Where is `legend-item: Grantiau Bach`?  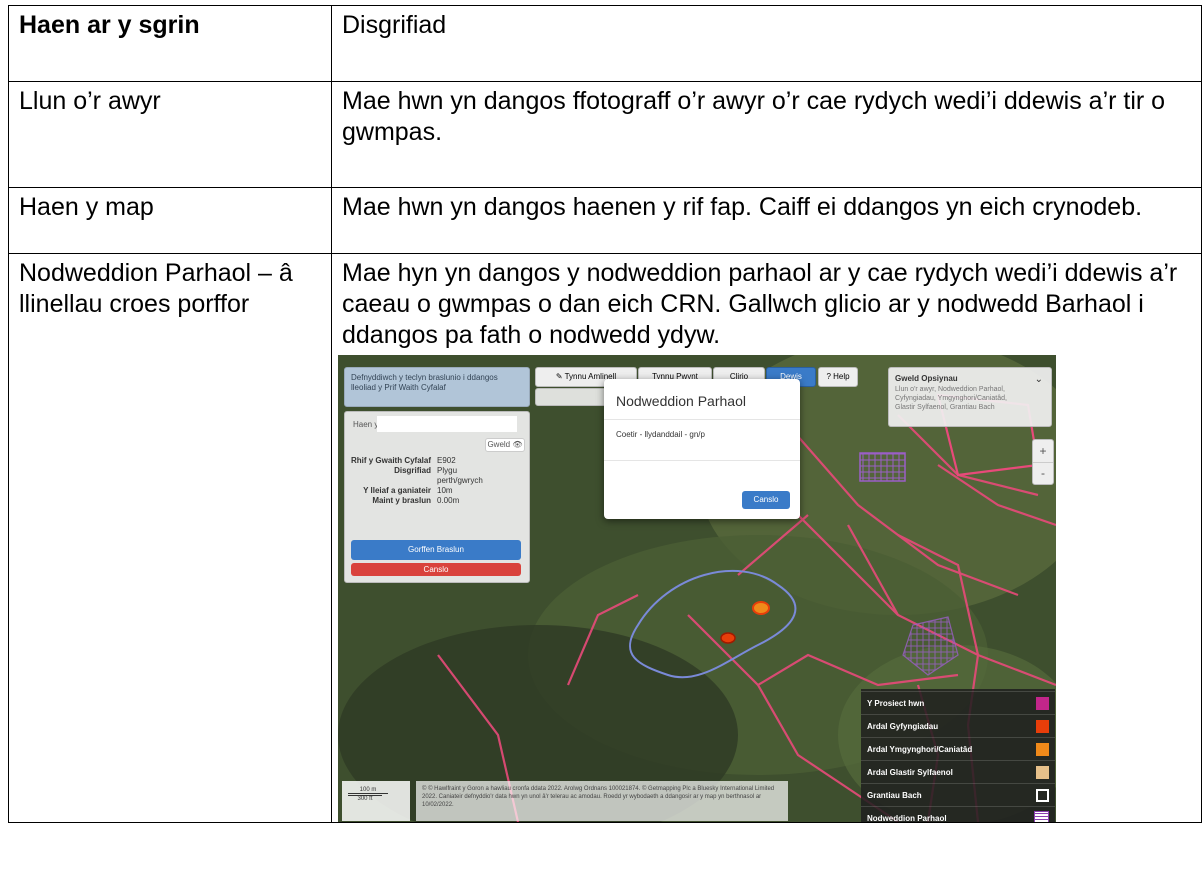 legend-item: Grantiau Bach is located at coordinates (958, 794).